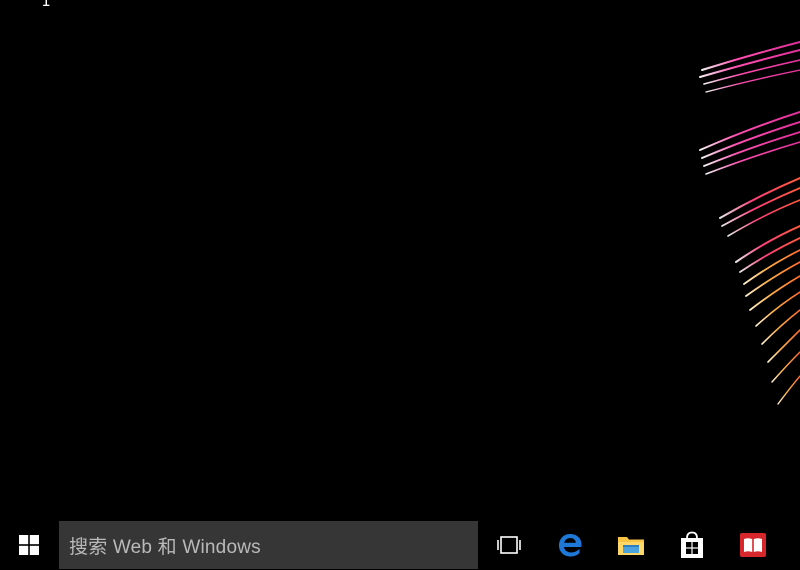  Describe the element at coordinates (46, 5) in the screenshot. I see `desktop-icon-label: 1` at that location.